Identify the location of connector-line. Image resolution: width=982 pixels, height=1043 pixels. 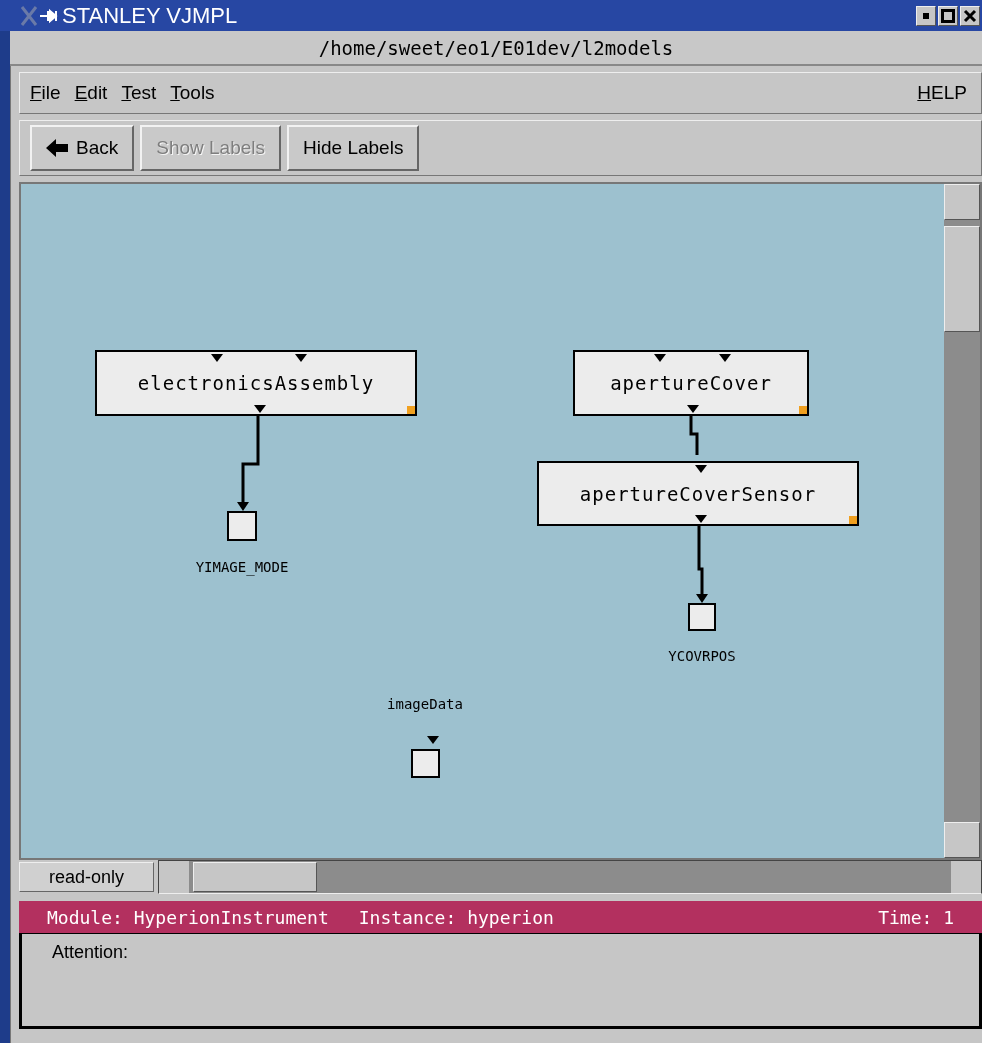
(694, 435).